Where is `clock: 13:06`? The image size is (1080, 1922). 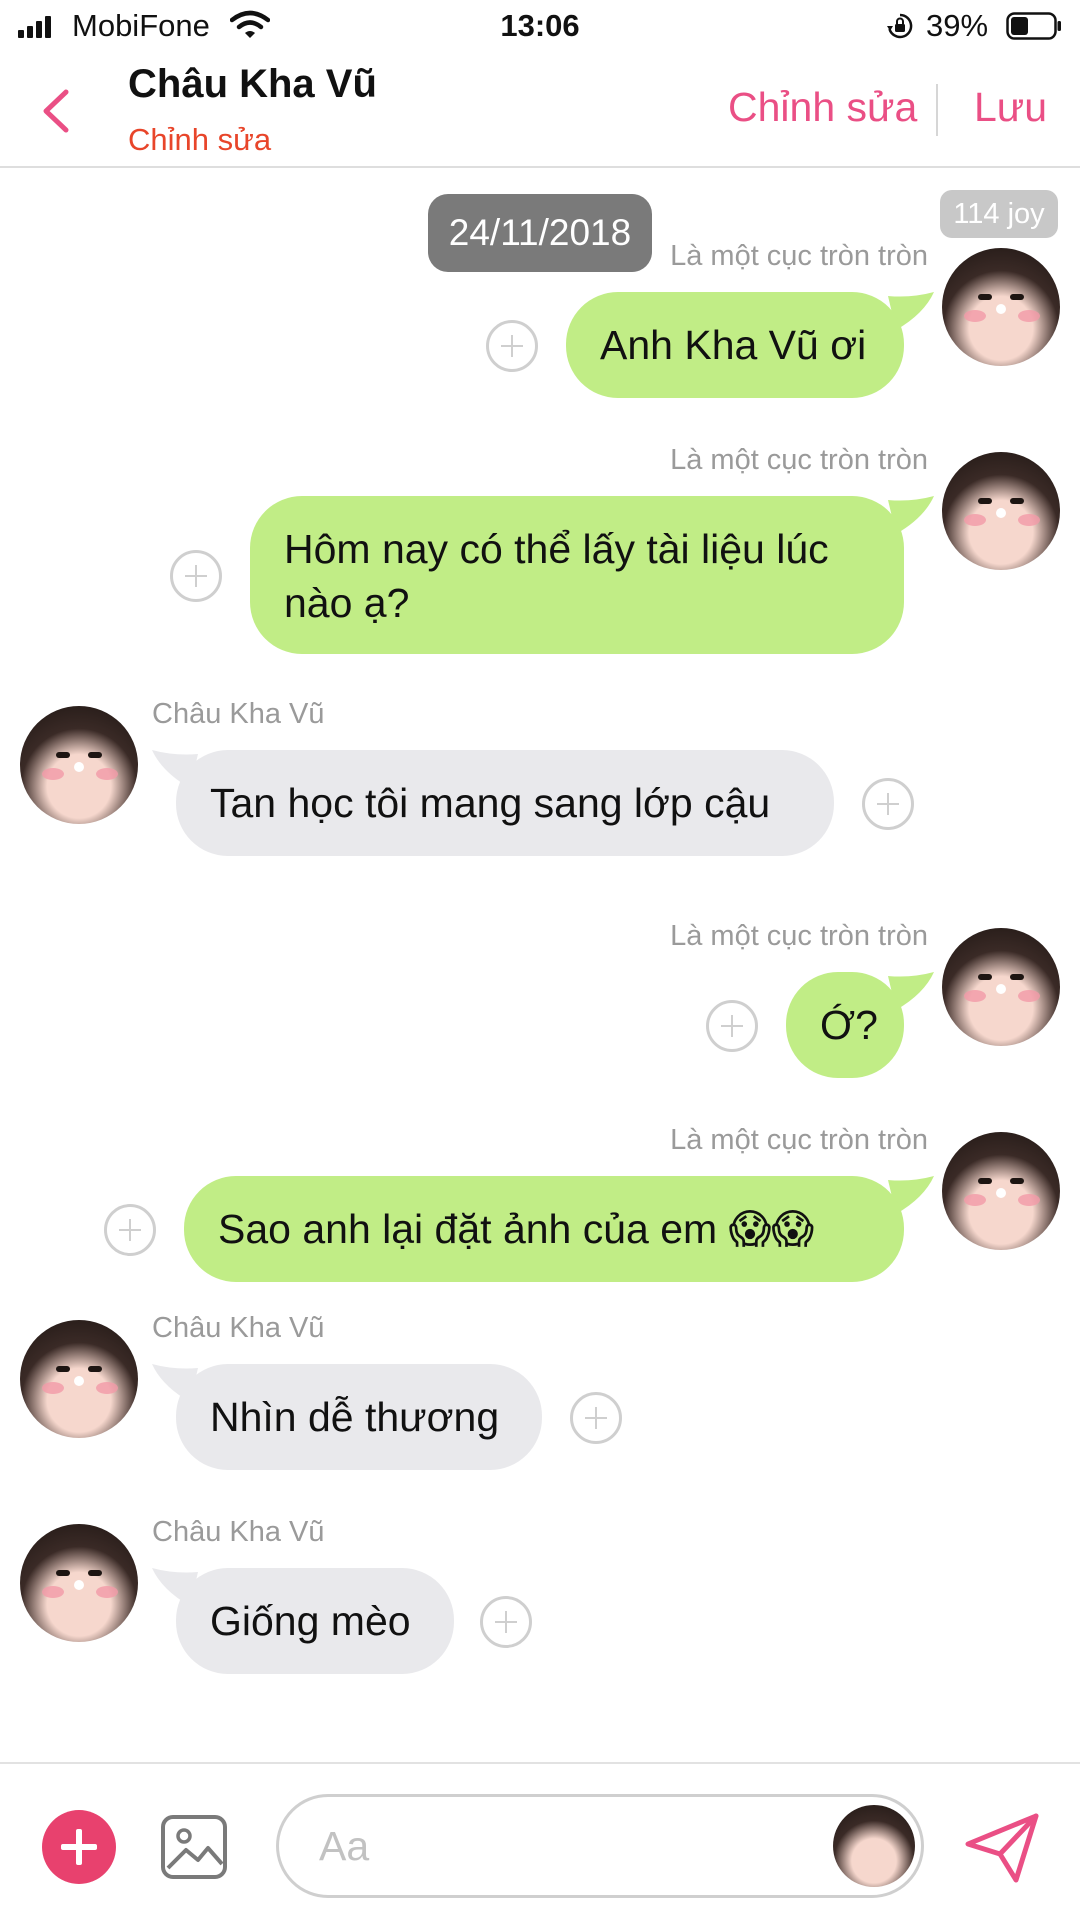
clock: 13:06 is located at coordinates (540, 25).